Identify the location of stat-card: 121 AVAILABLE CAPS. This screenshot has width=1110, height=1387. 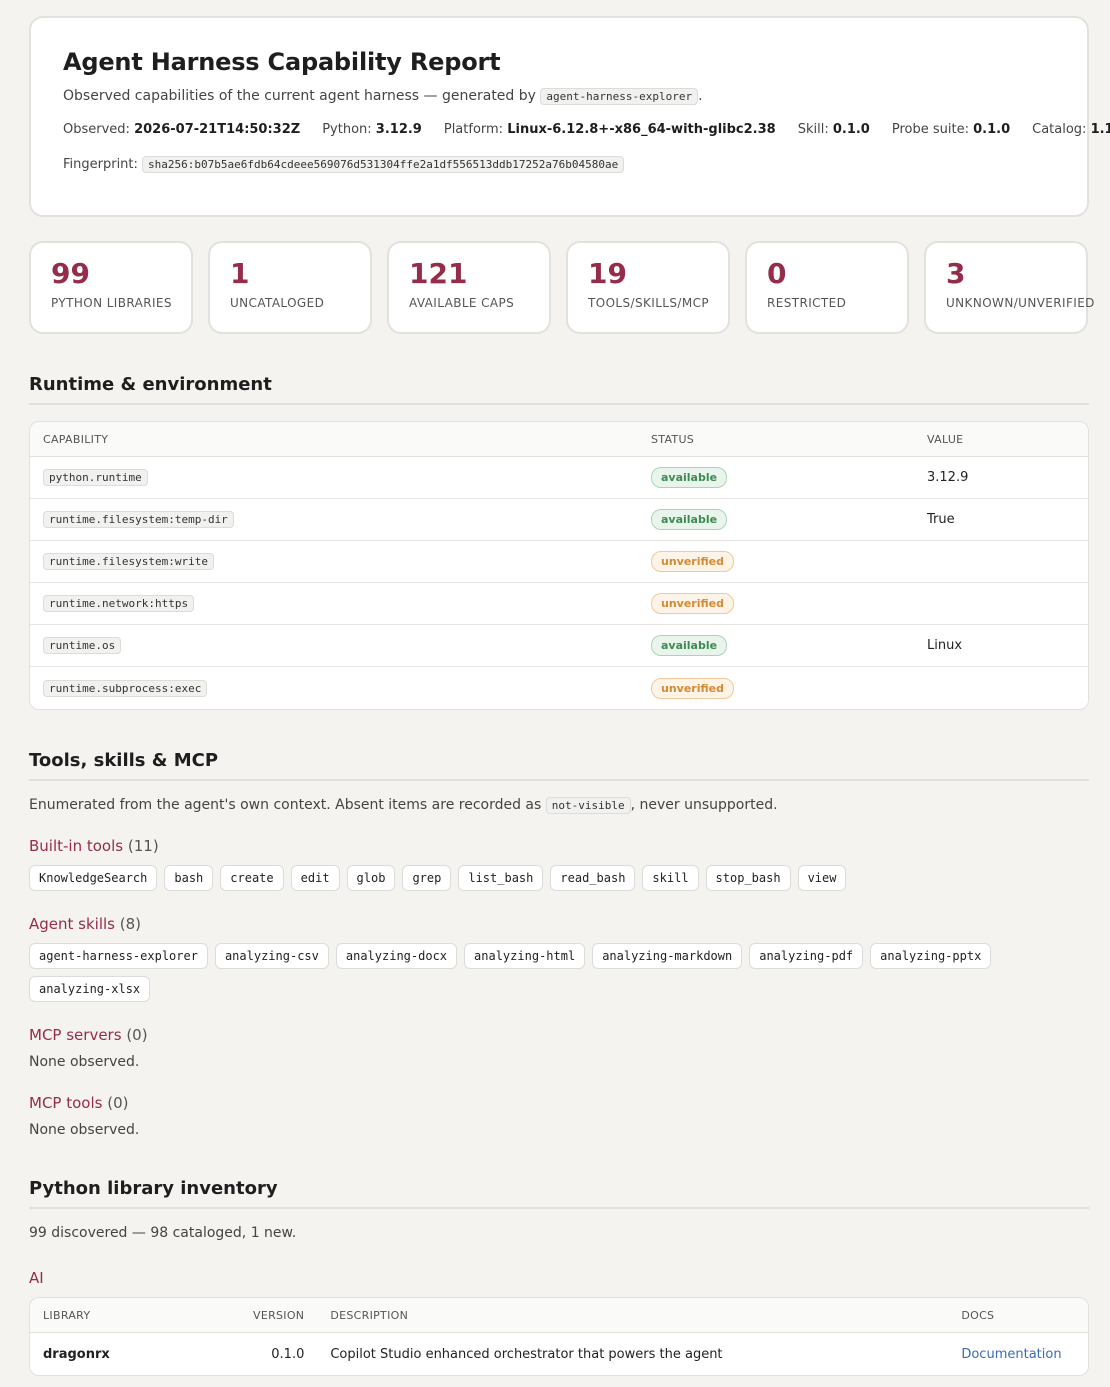
(469, 287).